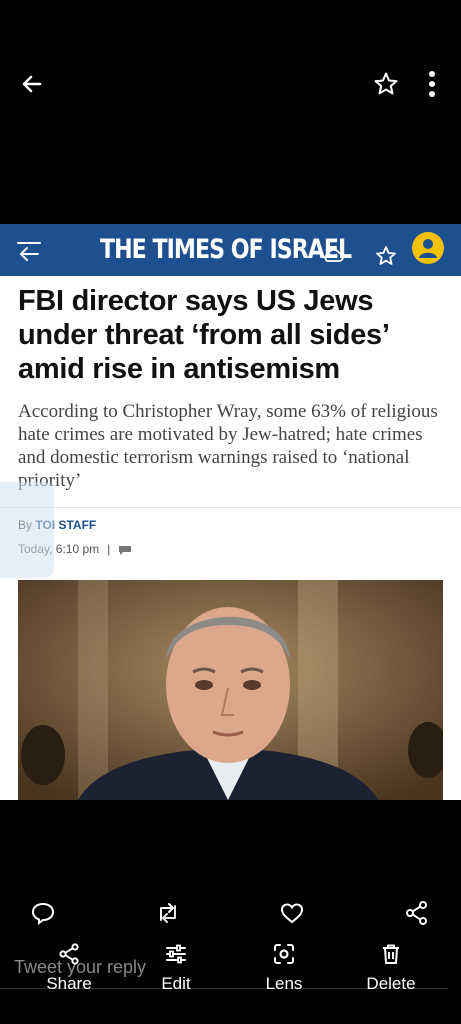 The height and width of the screenshot is (1024, 461). Describe the element at coordinates (32, 84) in the screenshot. I see `back-arrow-icon` at that location.